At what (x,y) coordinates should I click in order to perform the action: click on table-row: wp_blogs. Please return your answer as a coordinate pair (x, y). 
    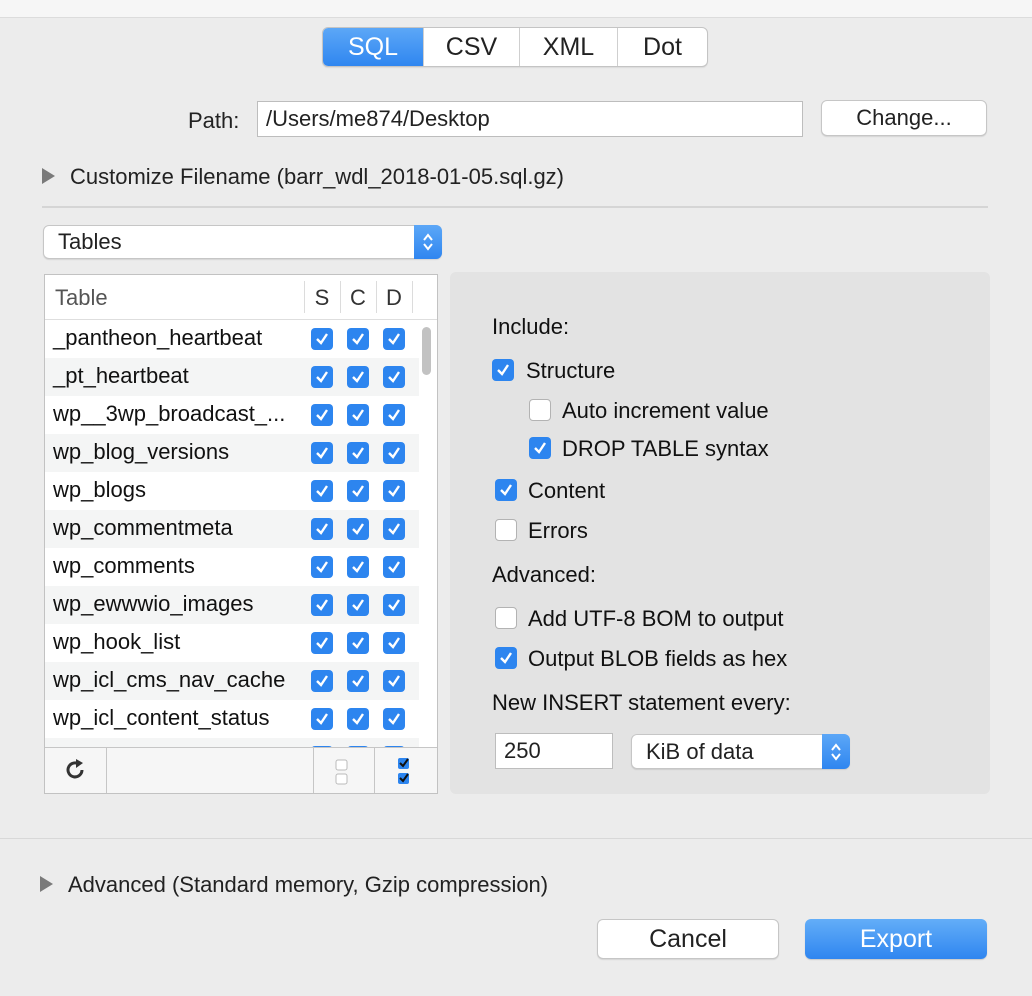
    Looking at the image, I should click on (232, 491).